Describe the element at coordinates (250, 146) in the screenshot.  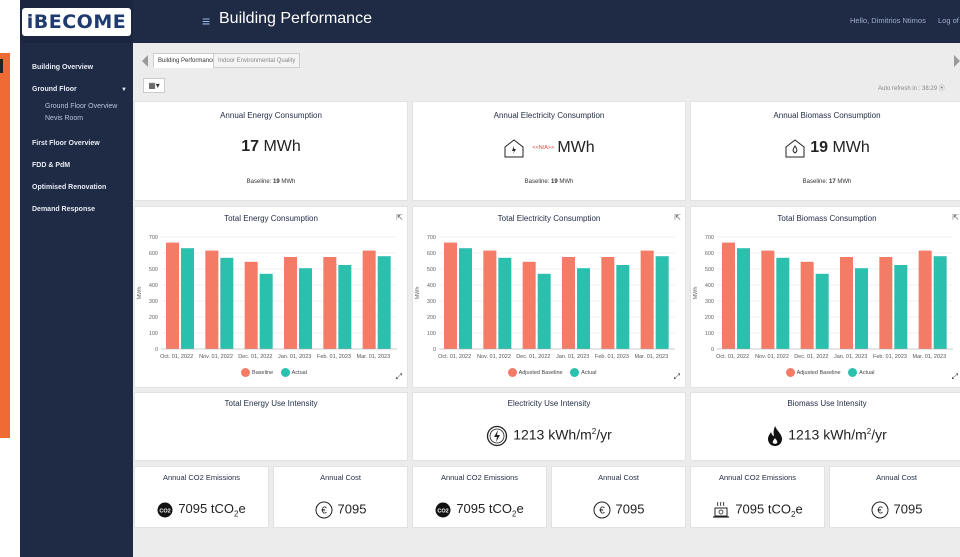
I see `kpi-number: 17` at that location.